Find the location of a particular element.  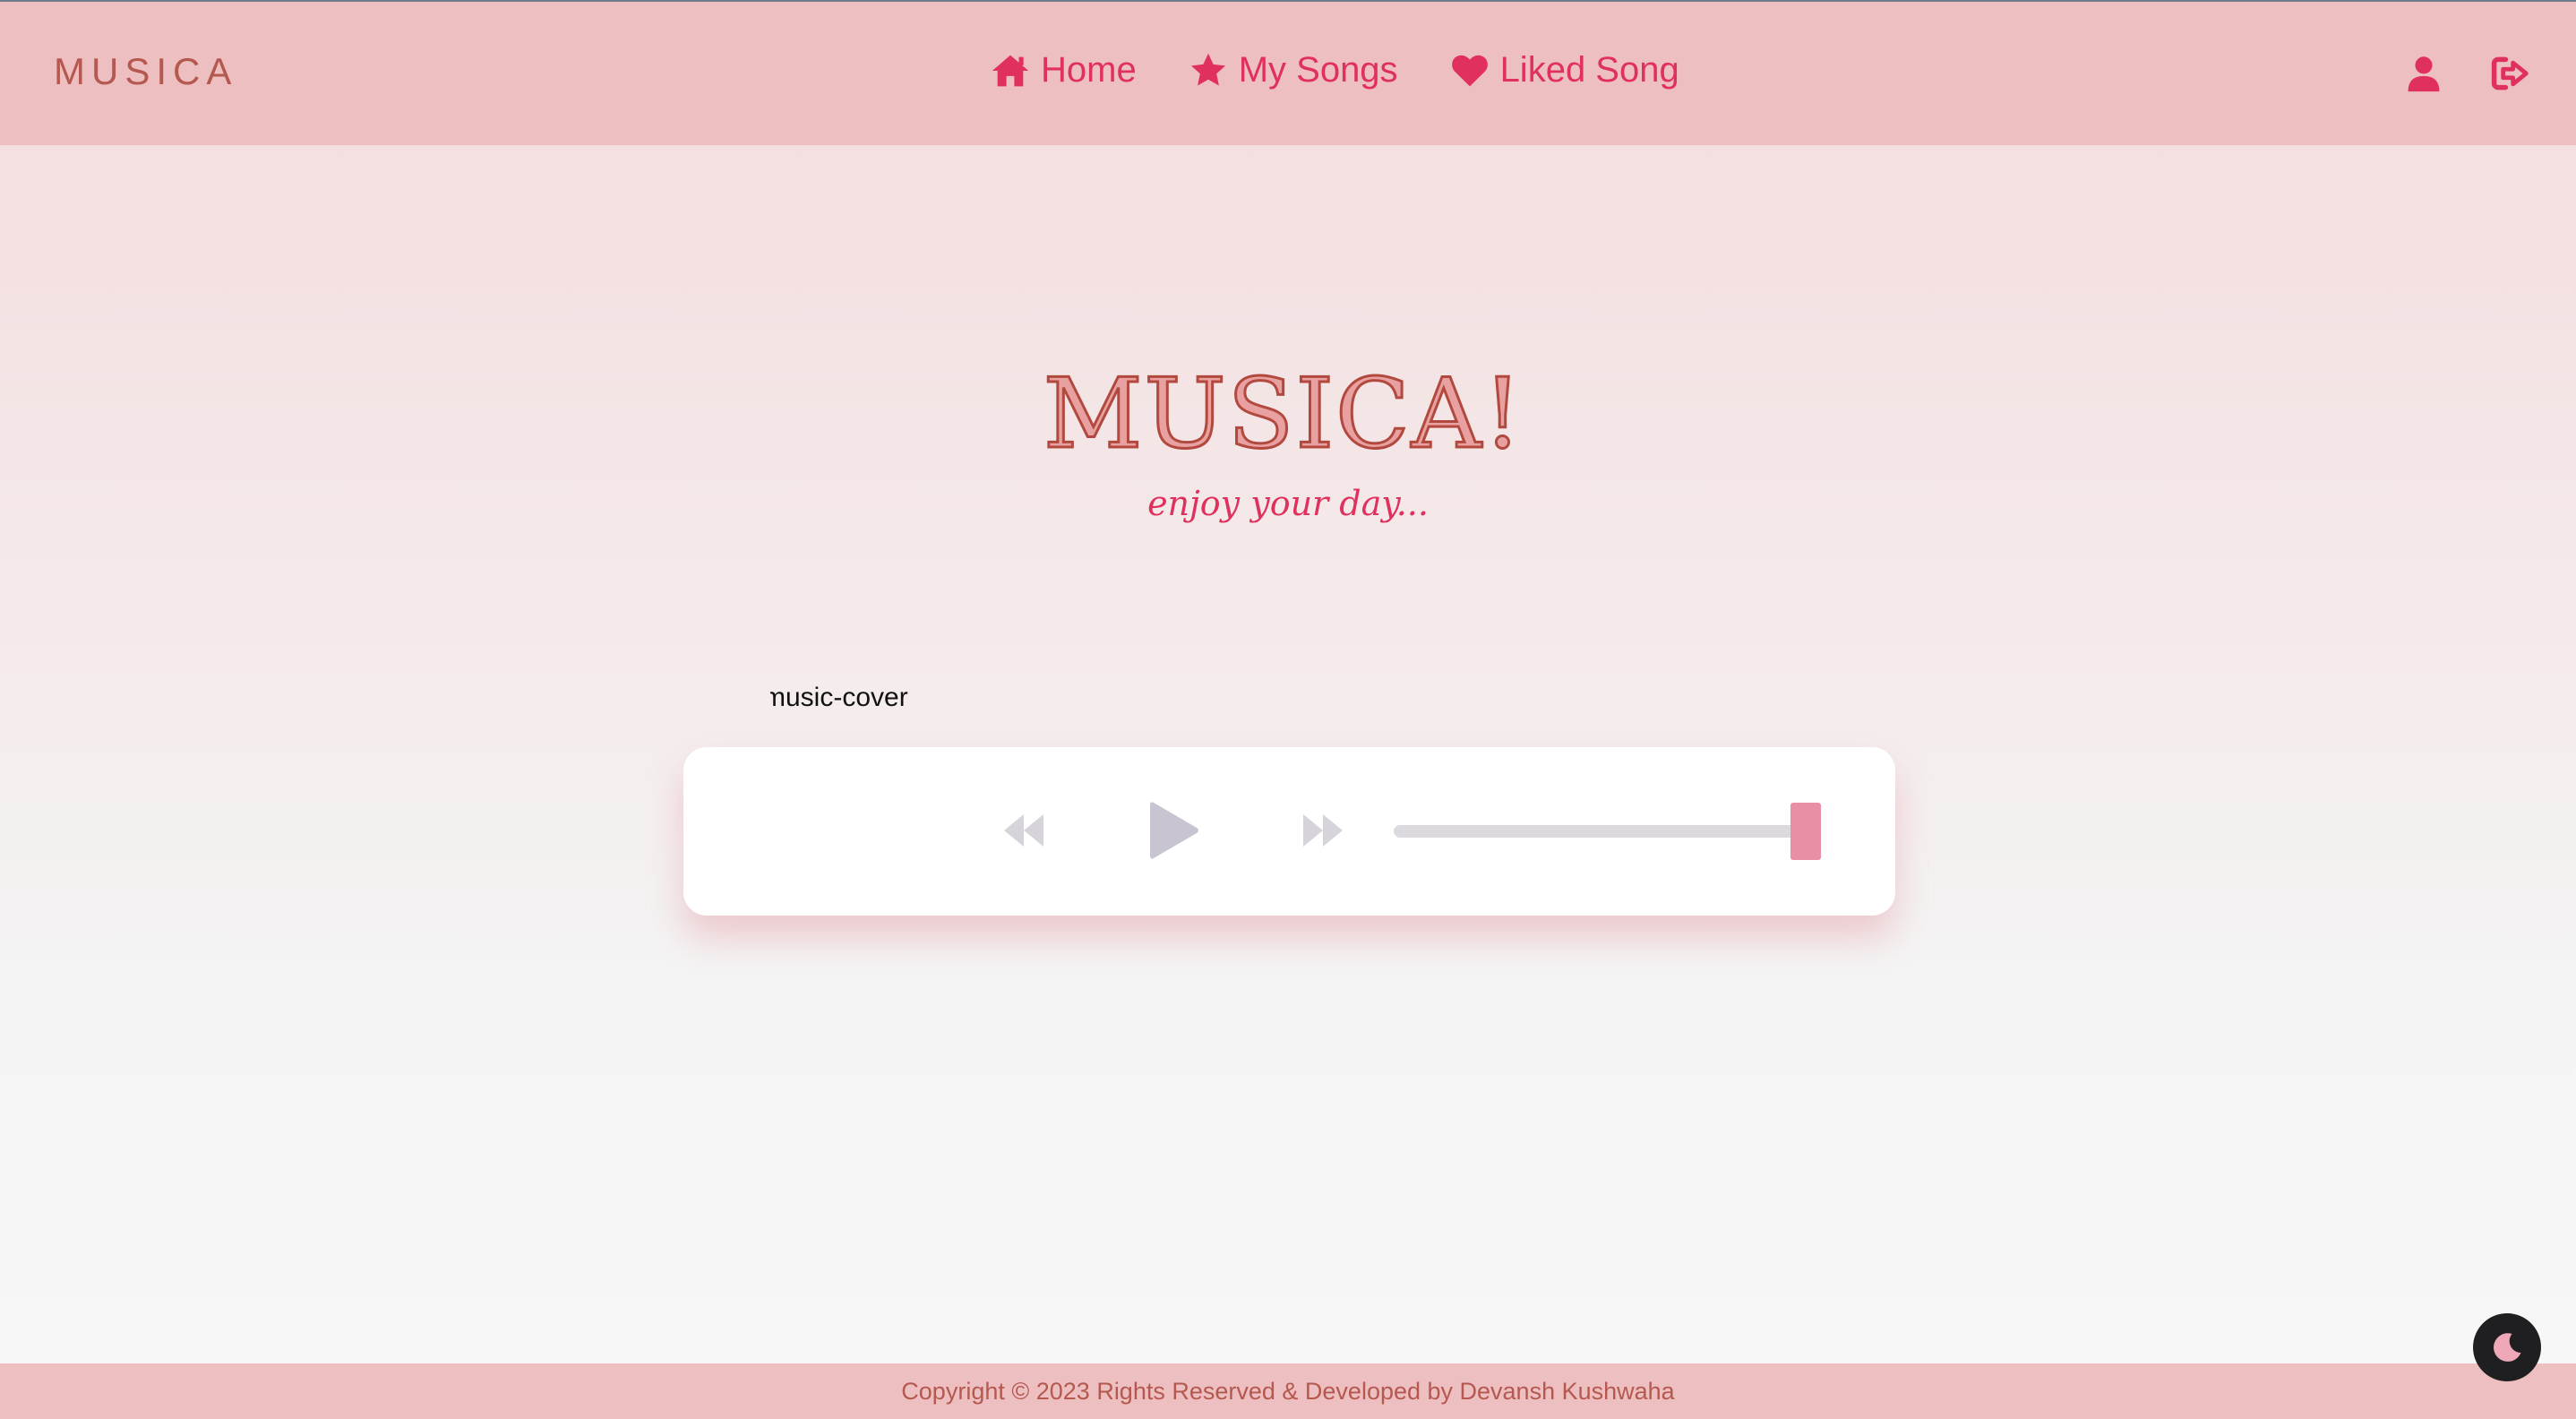

nav-liked-song-label: Liked Song is located at coordinates (1589, 70).